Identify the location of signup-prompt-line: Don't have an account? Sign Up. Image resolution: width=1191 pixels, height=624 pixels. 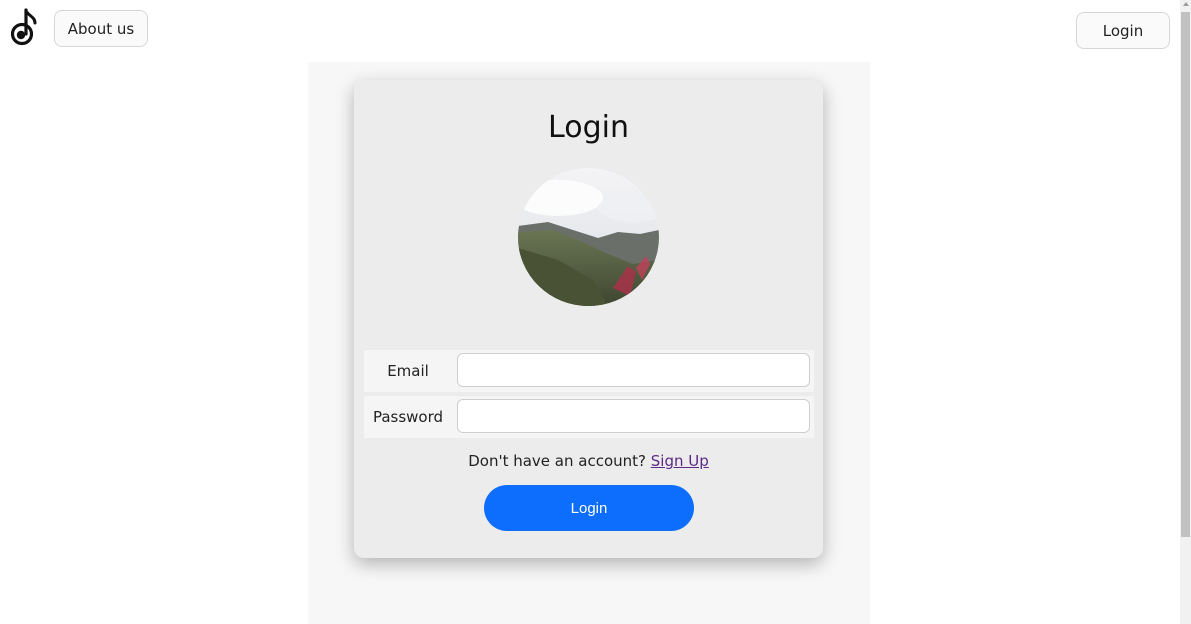
(588, 461).